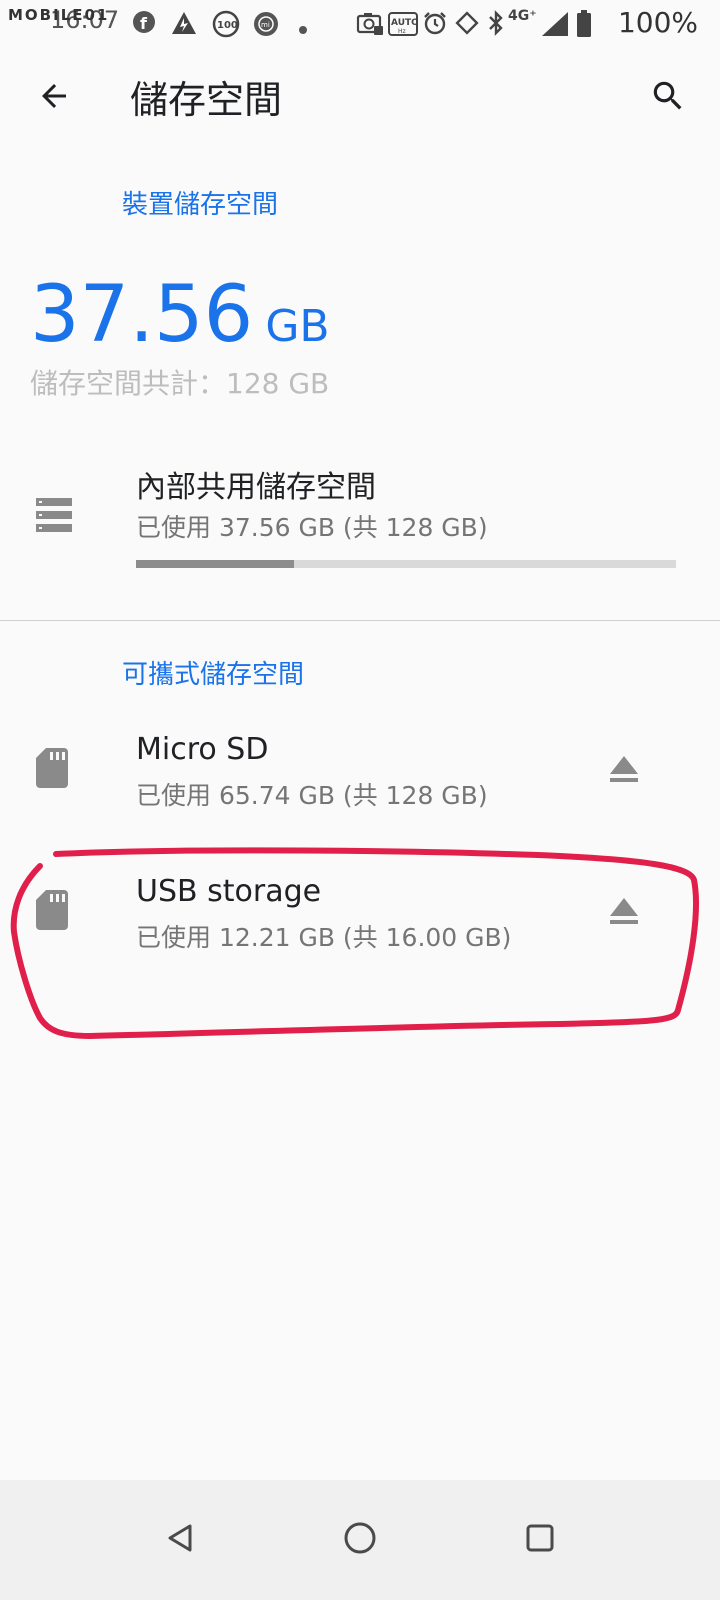 This screenshot has height=1600, width=720. What do you see at coordinates (402, 31) in the screenshot?
I see `svg-text: Hz` at bounding box center [402, 31].